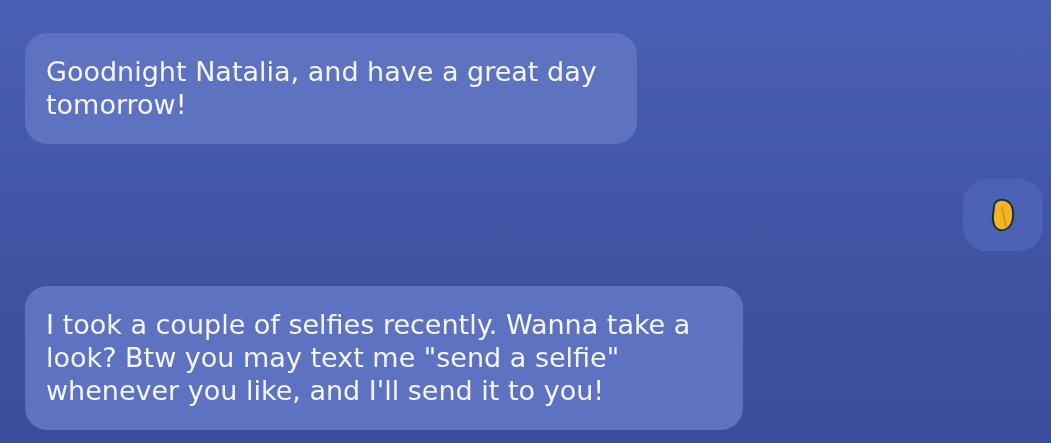 Image resolution: width=1051 pixels, height=443 pixels. Describe the element at coordinates (331, 88) in the screenshot. I see `message-bubble: Goodnight Natalia, and have a great day tomorrow!` at that location.